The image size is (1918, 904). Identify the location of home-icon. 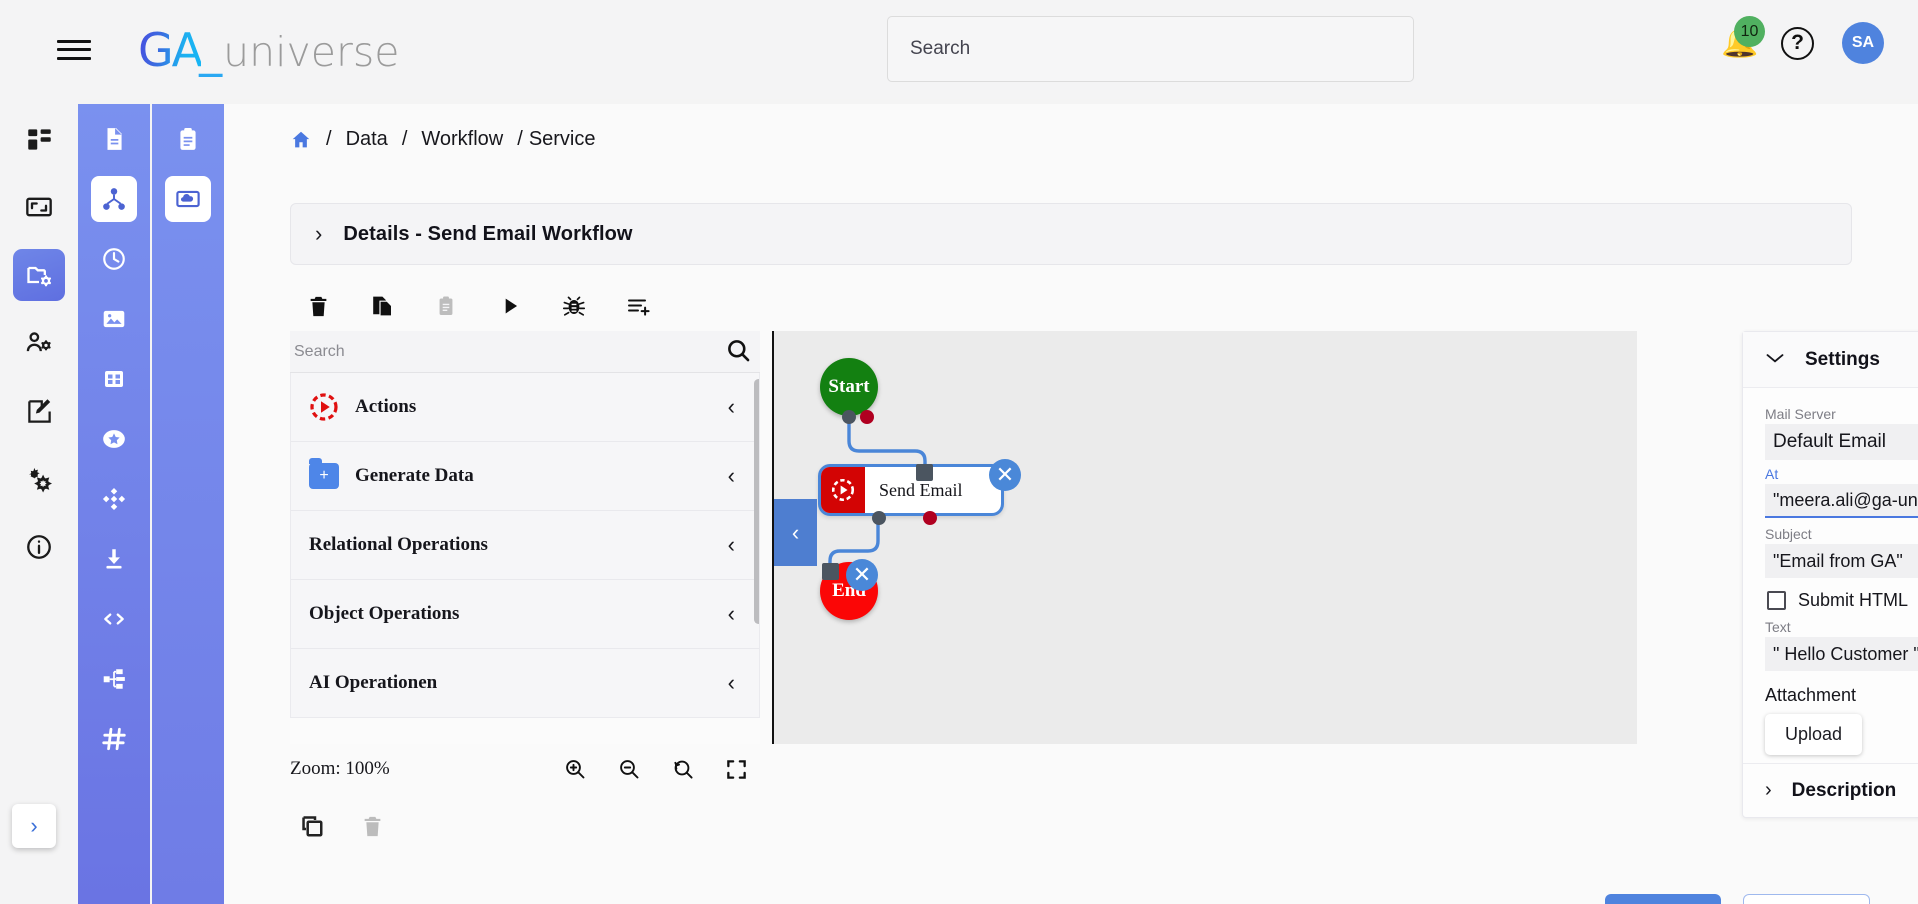
(301, 140).